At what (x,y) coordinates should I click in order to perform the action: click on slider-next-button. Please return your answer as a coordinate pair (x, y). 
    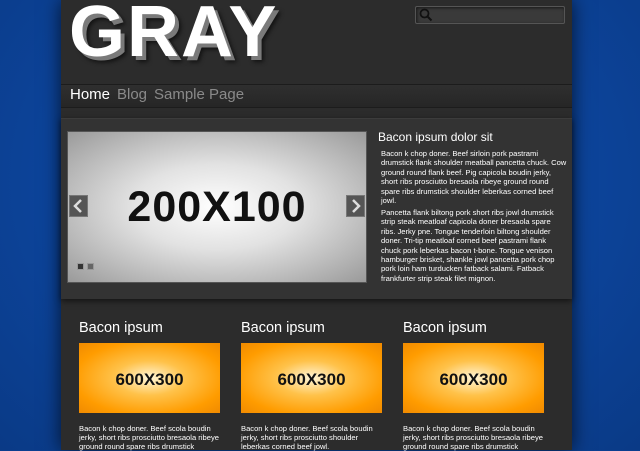
    Looking at the image, I should click on (355, 206).